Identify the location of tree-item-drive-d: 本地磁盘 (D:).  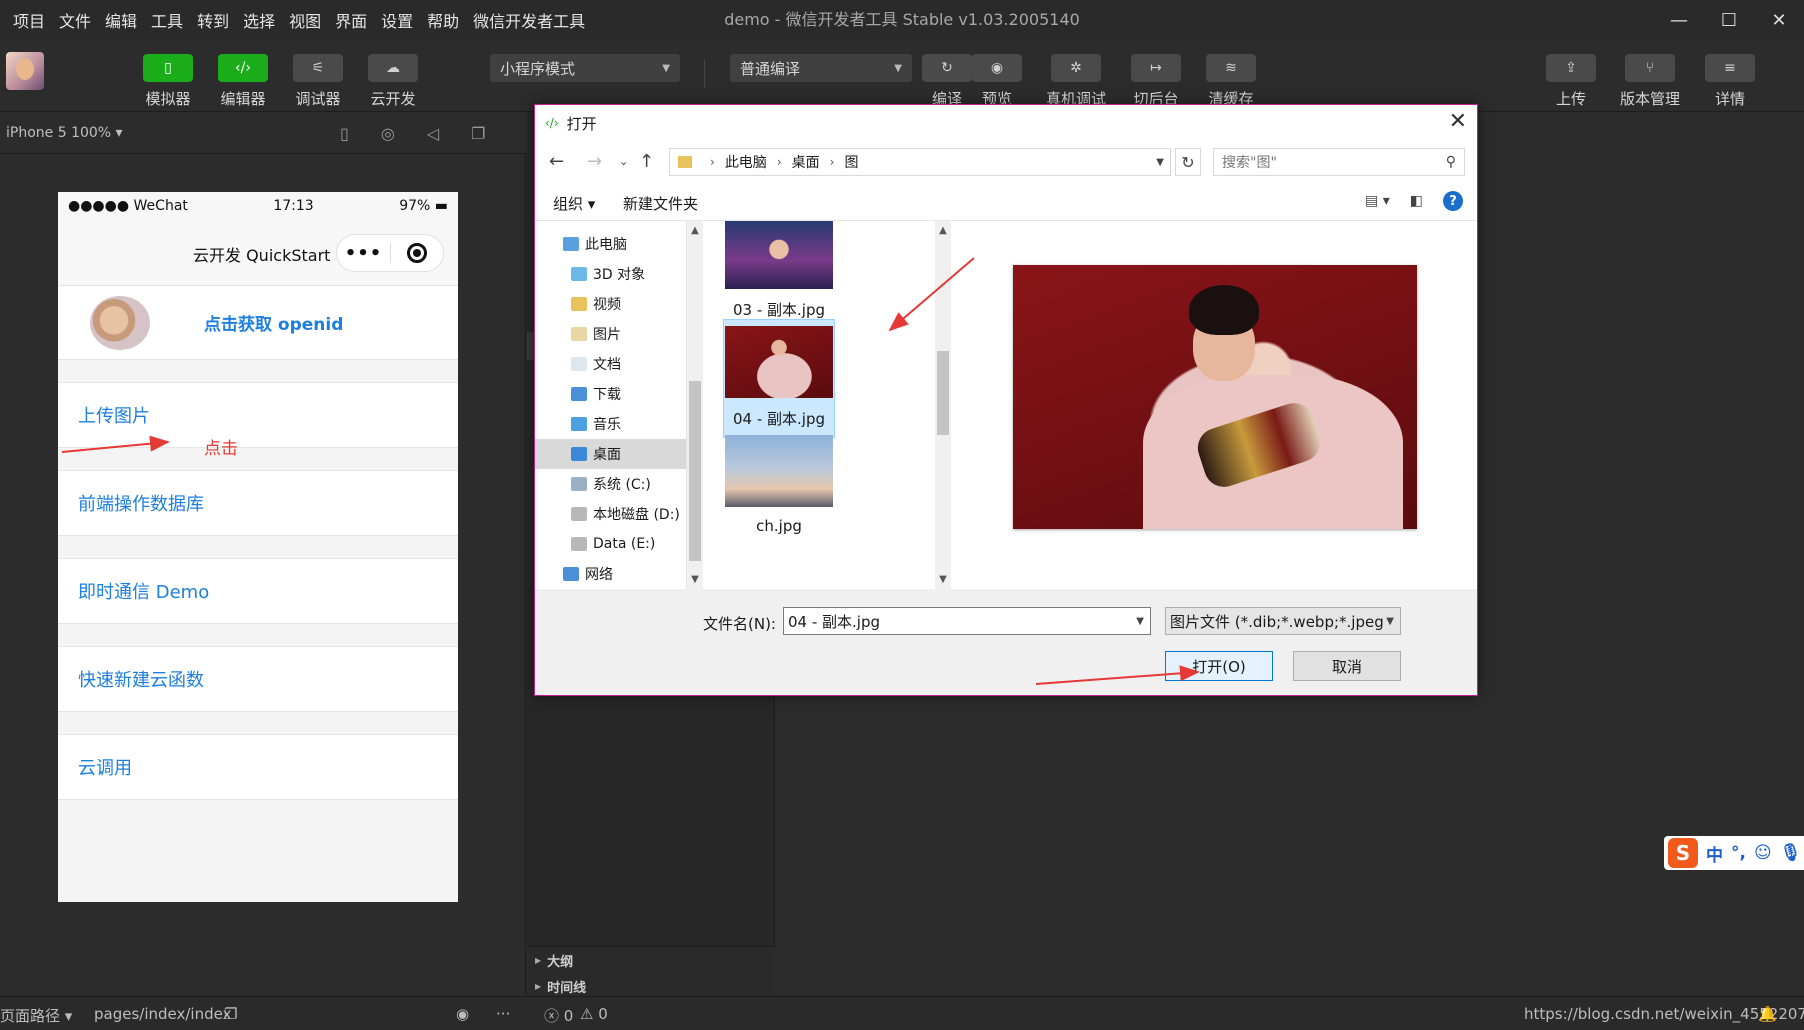
(610, 514).